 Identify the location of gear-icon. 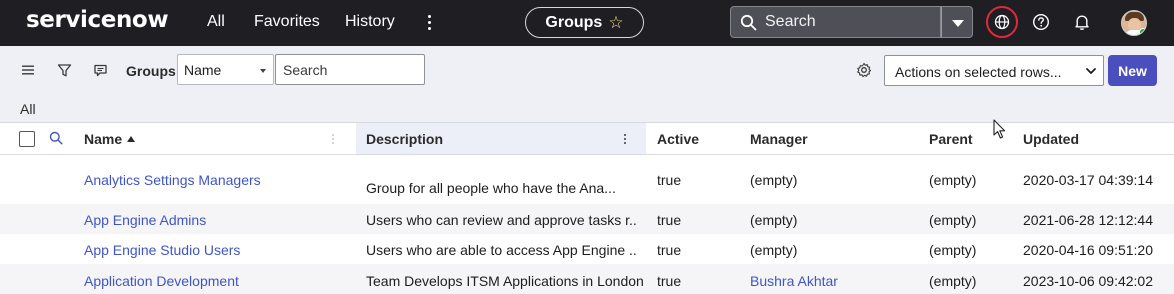
(864, 70).